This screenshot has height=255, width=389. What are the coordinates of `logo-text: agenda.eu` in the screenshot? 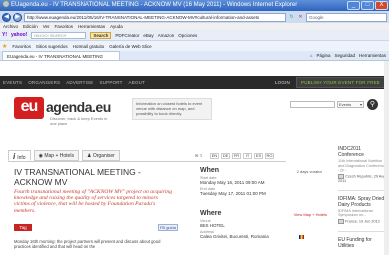 It's located at (78, 107).